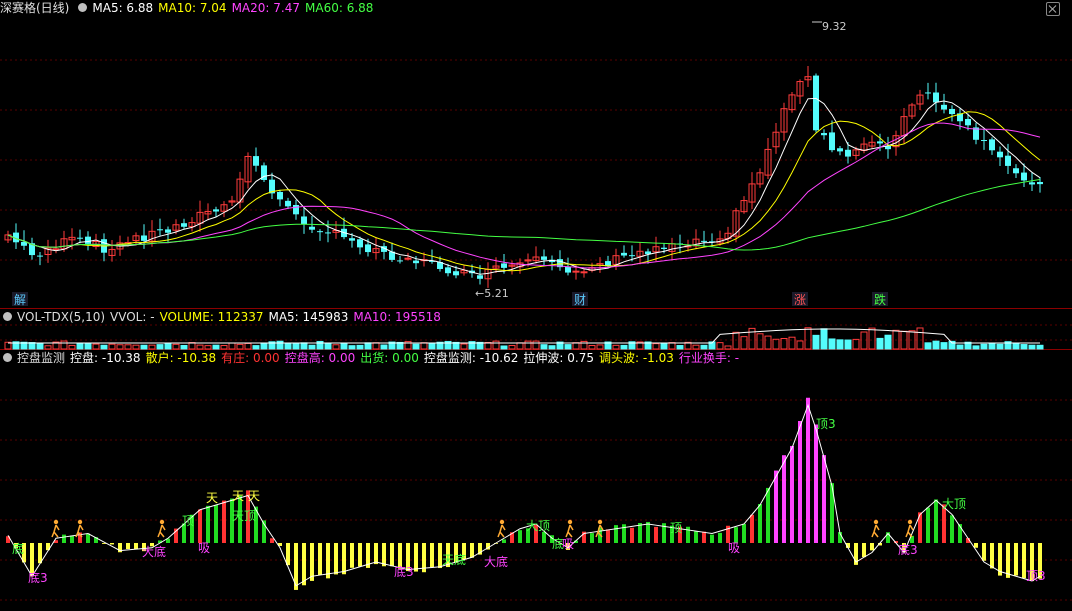  What do you see at coordinates (38, 577) in the screenshot?
I see `indicator-signal-label: 底3` at bounding box center [38, 577].